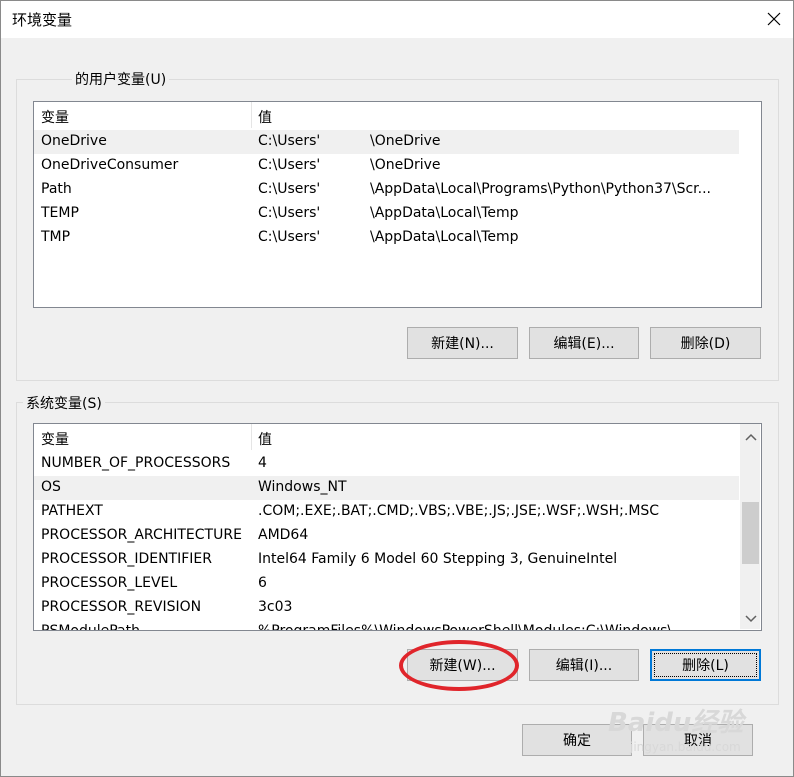 The width and height of the screenshot is (794, 777). I want to click on row-value: 3c03, so click(275, 607).